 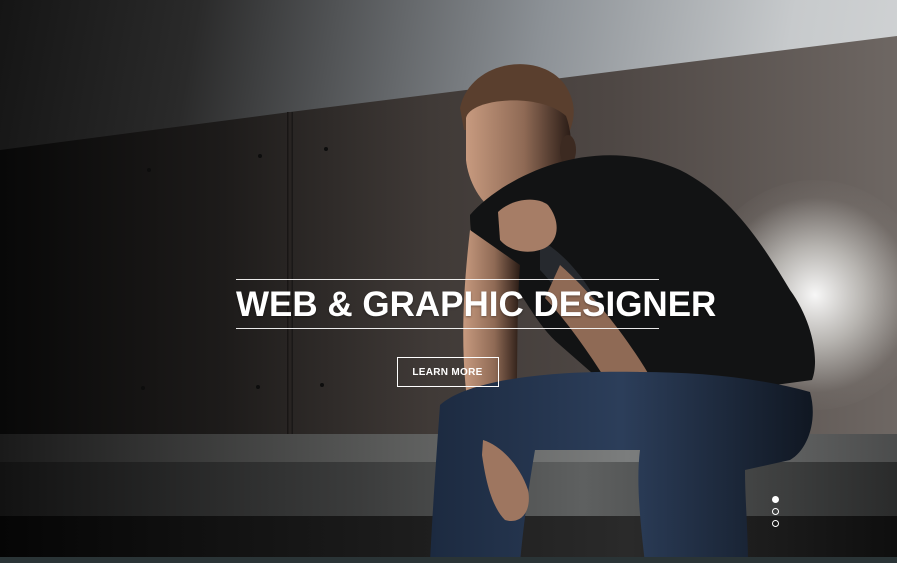 I want to click on headline-frame: WEB & GRAPHIC DESIGNER, so click(x=476, y=304).